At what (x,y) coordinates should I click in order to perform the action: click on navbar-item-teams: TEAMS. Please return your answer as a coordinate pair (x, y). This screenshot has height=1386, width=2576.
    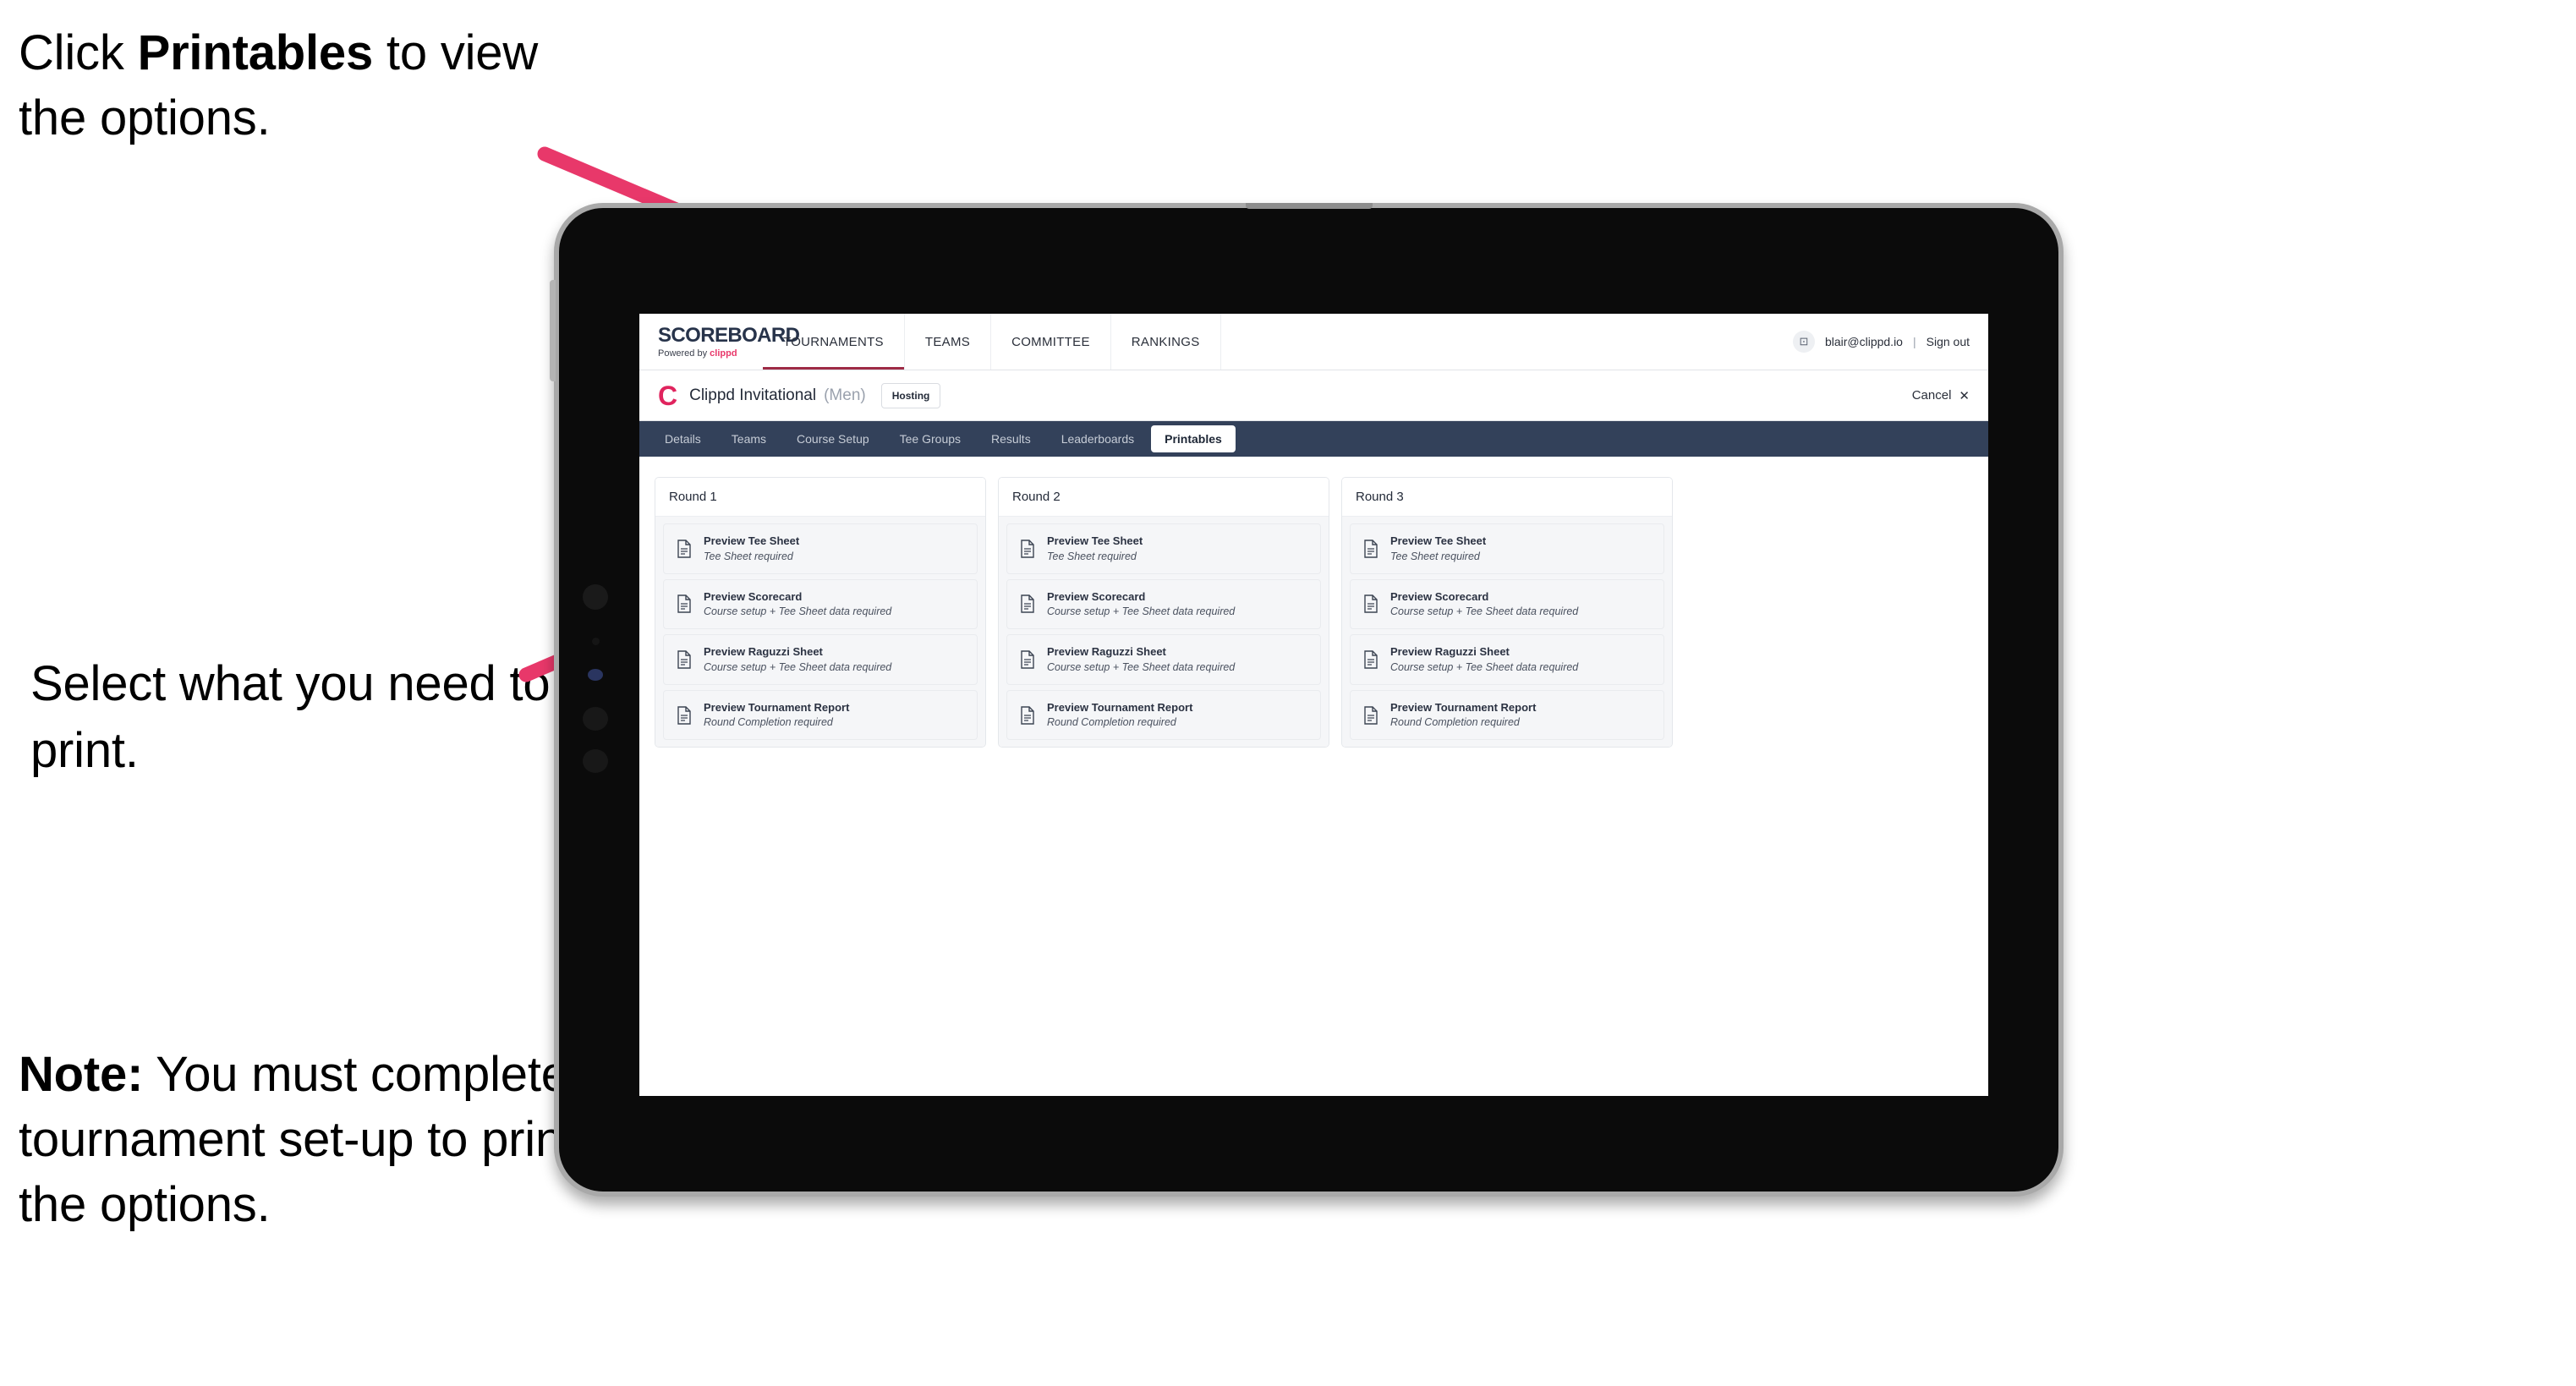
    Looking at the image, I should click on (948, 342).